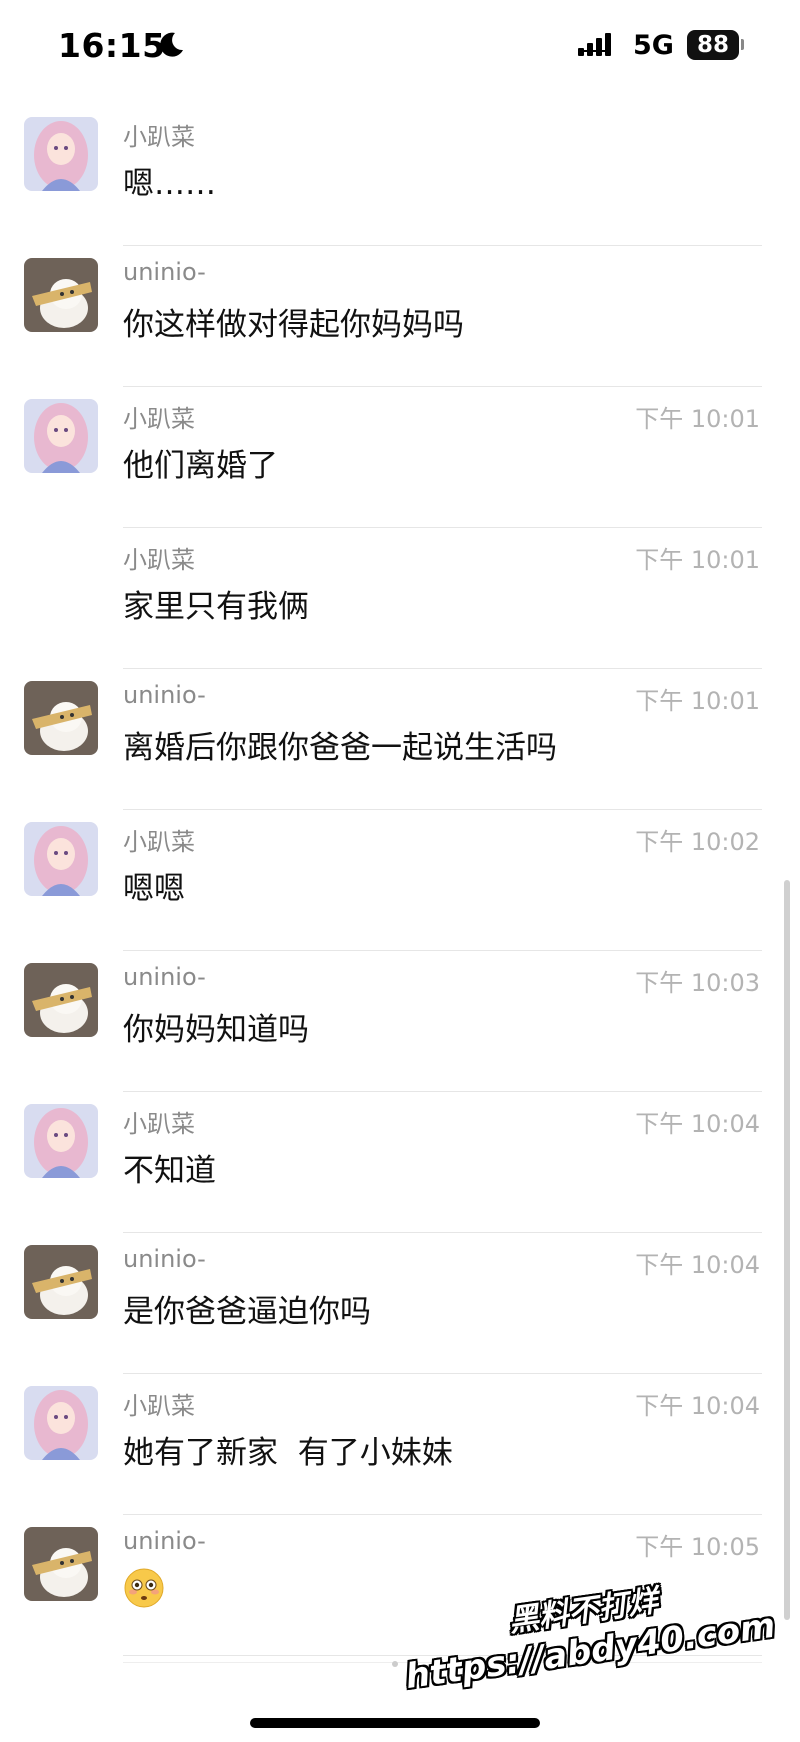  I want to click on status-bar: 16:15 5G 88, so click(400, 47).